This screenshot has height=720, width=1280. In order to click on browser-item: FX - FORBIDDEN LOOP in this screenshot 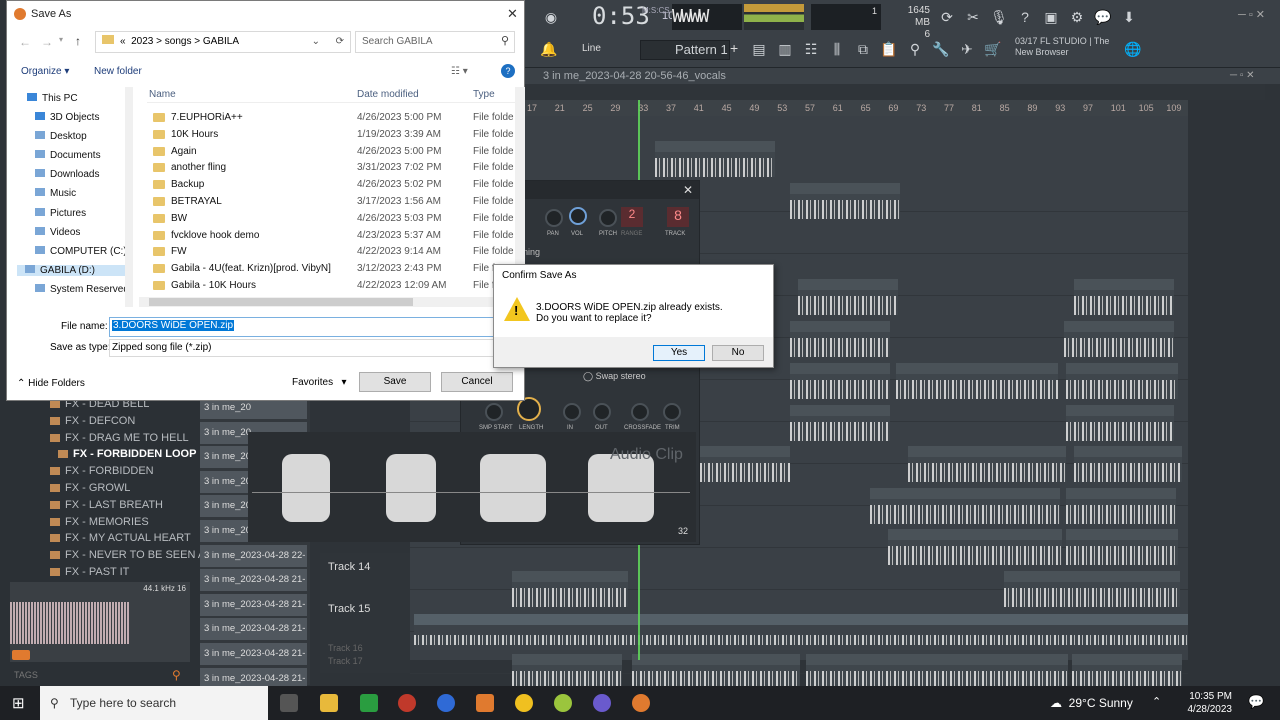, I will do `click(127, 454)`.